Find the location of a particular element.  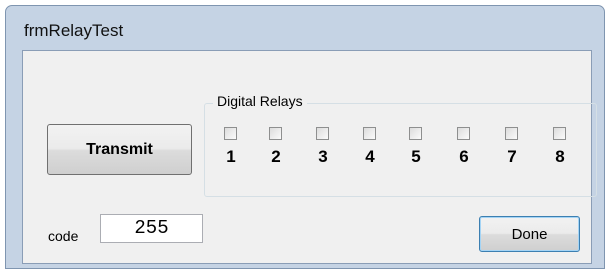

relay-4-checkbox is located at coordinates (369, 133).